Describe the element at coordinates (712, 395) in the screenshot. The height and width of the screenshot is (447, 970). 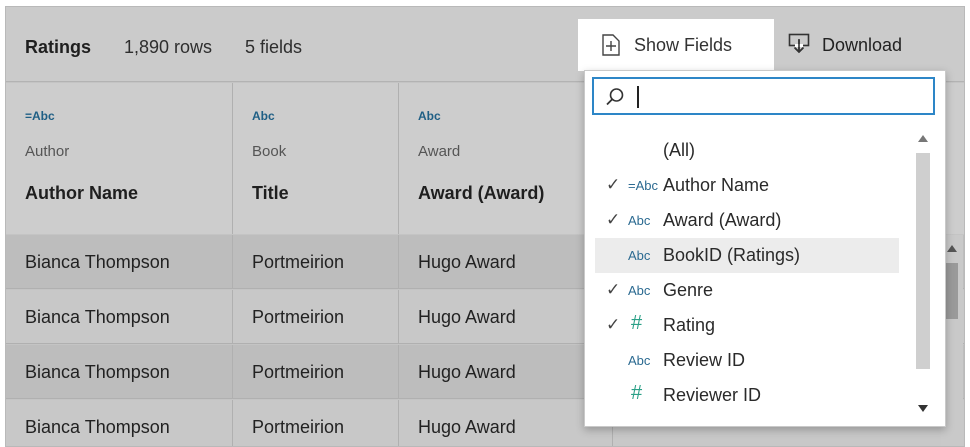
I see `field-option-label: Reviewer ID` at that location.